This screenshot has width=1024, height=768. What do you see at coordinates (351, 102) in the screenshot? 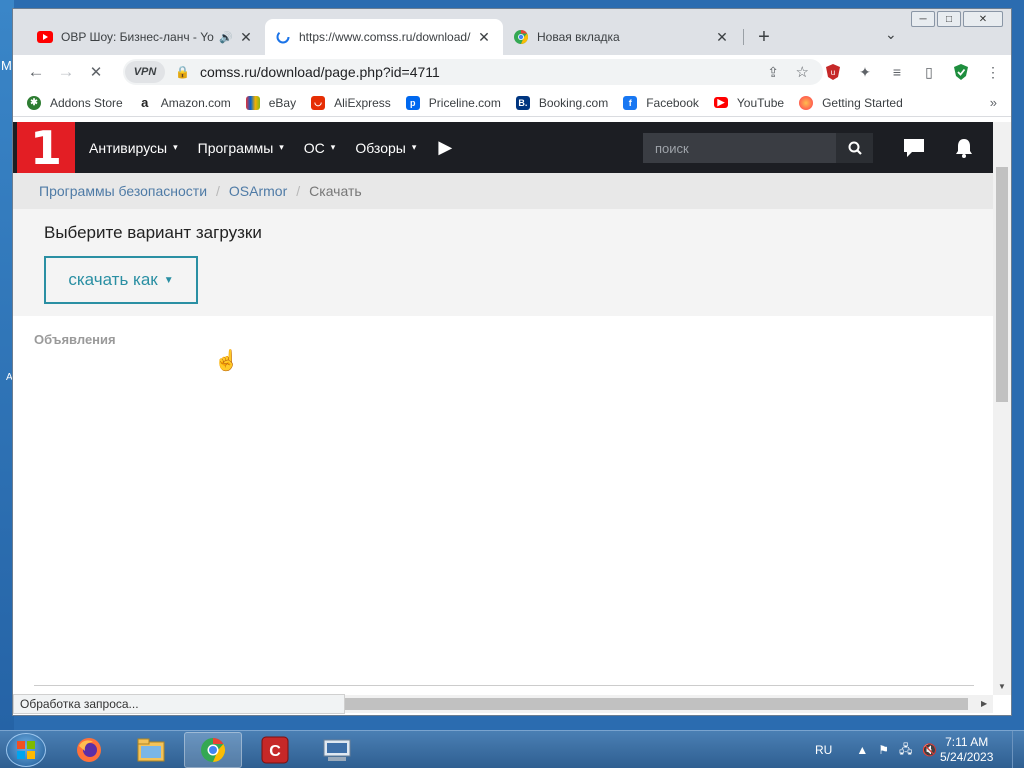
I see `bookmark-aliexpress: ◡ AliExpress` at bounding box center [351, 102].